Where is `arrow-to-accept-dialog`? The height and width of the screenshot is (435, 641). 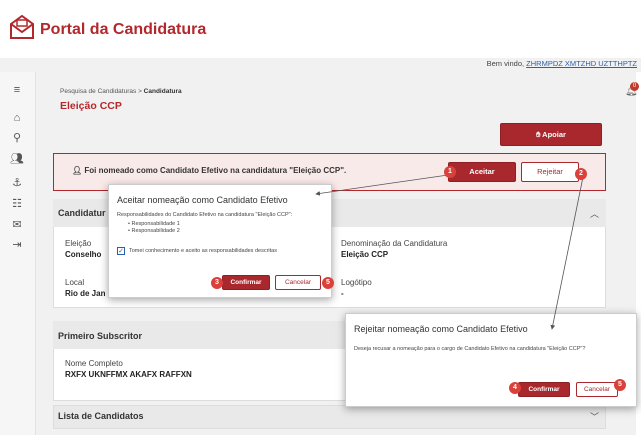 arrow-to-accept-dialog is located at coordinates (382, 185).